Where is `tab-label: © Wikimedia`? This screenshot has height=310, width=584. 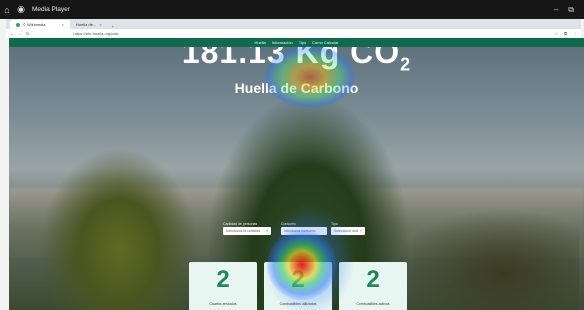
tab-label: © Wikimedia is located at coordinates (34, 24).